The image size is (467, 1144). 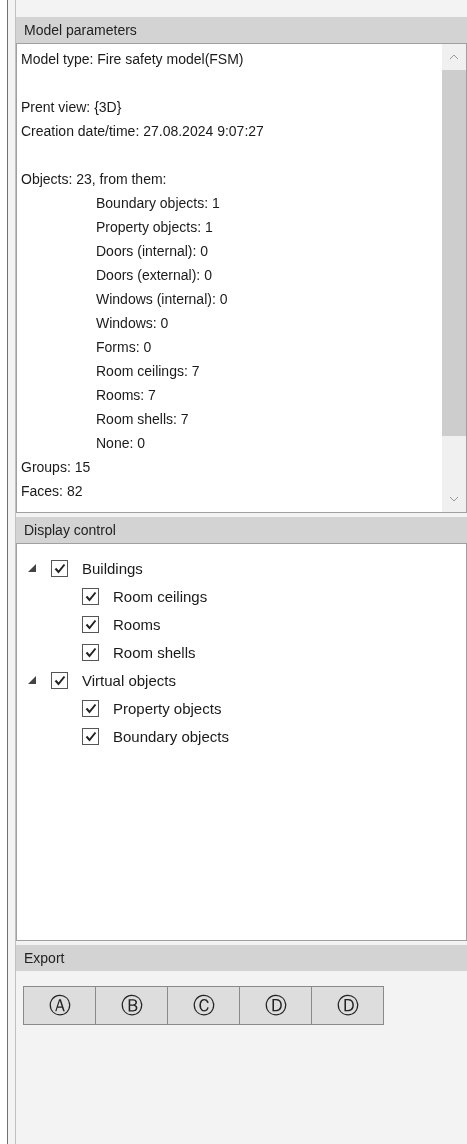 I want to click on info-line: Prent view: {3D}, so click(x=71, y=107).